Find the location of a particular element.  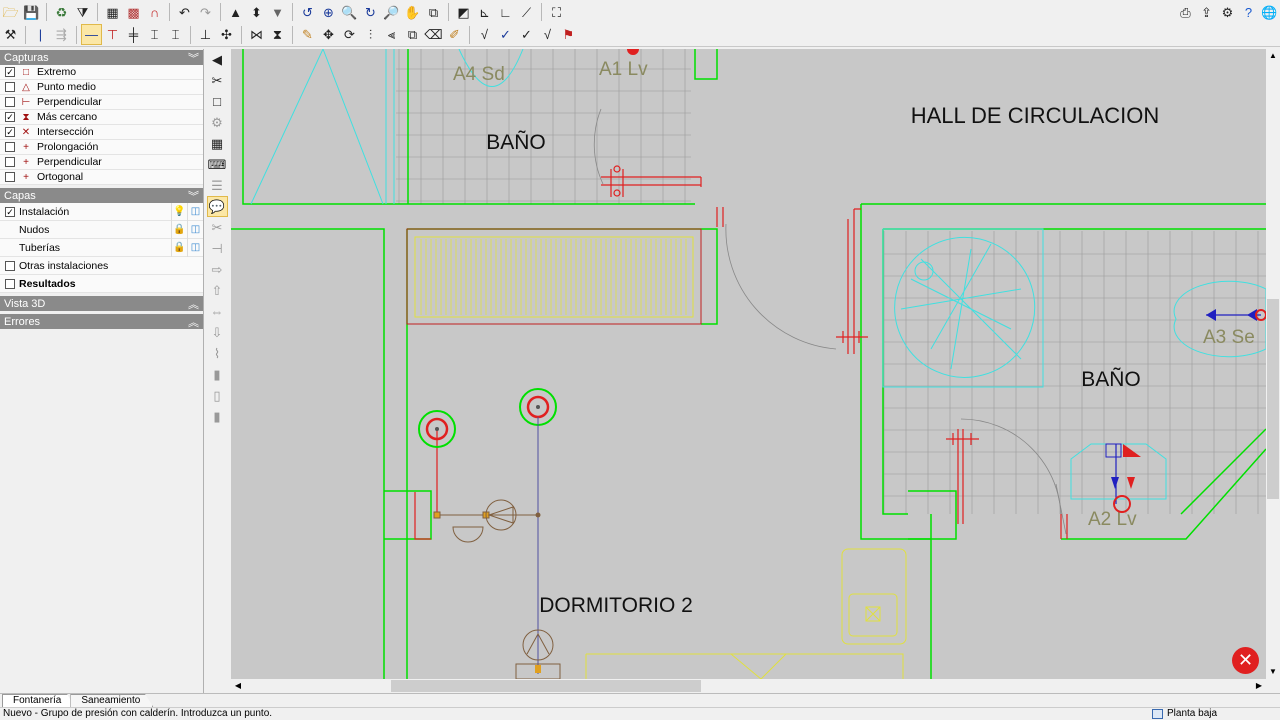

layer-row-nudos: Nudos 🔒 ◫ is located at coordinates (101, 229).